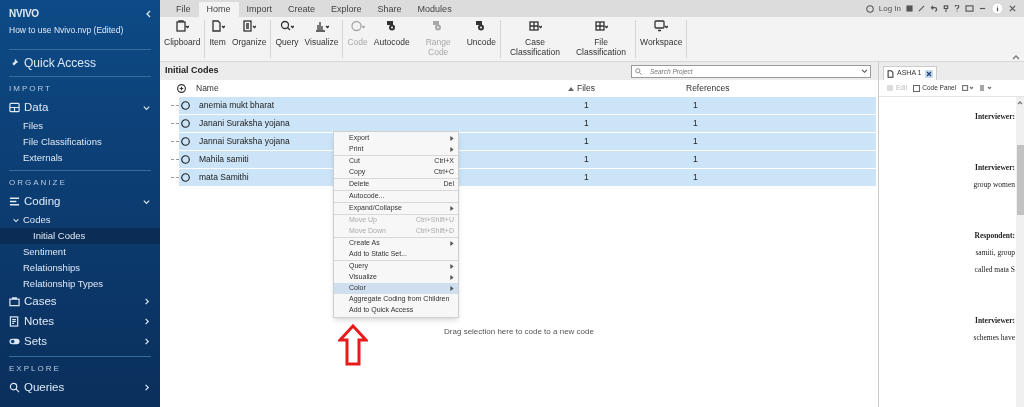 This screenshot has width=1024, height=407. What do you see at coordinates (1020, 102) in the screenshot?
I see `scroll-up-icon` at bounding box center [1020, 102].